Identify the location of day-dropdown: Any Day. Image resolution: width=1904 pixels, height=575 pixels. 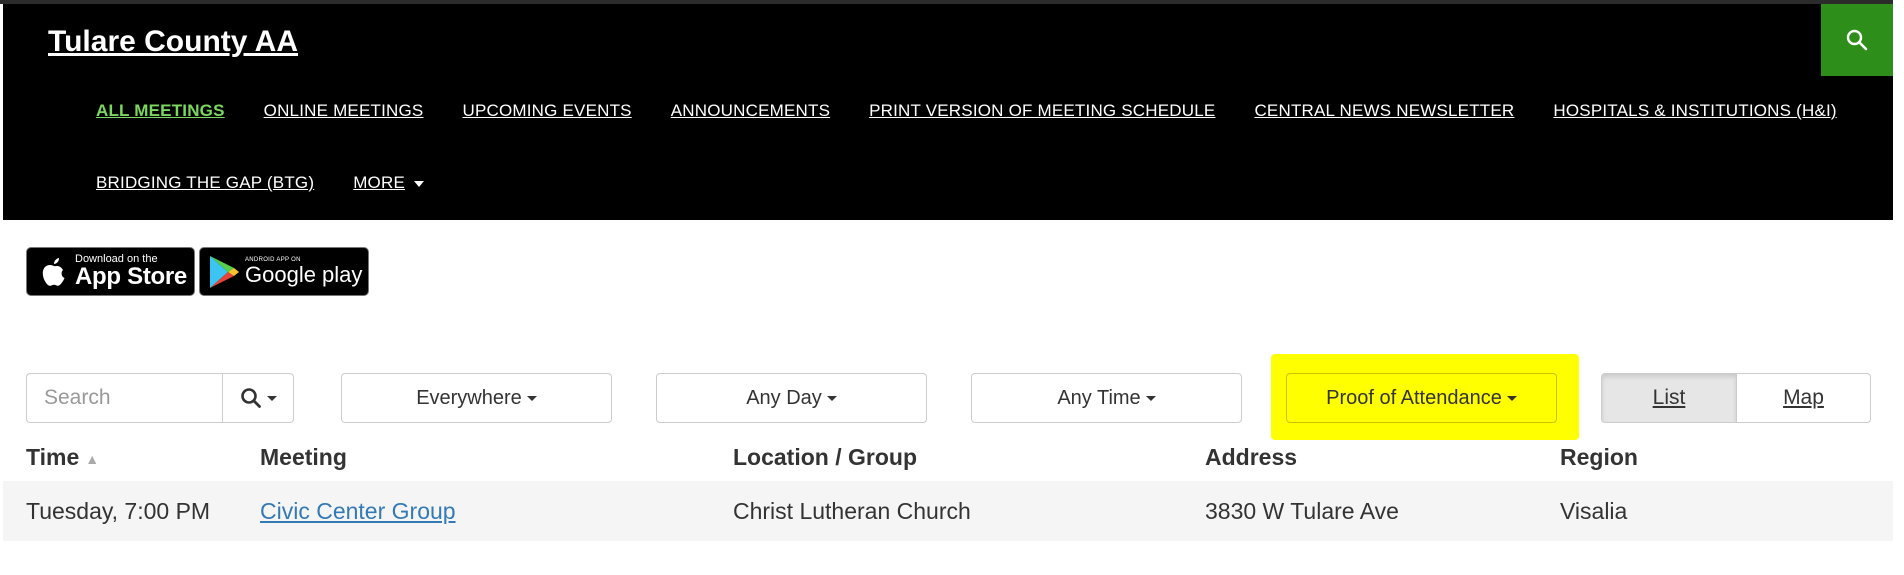
(791, 398).